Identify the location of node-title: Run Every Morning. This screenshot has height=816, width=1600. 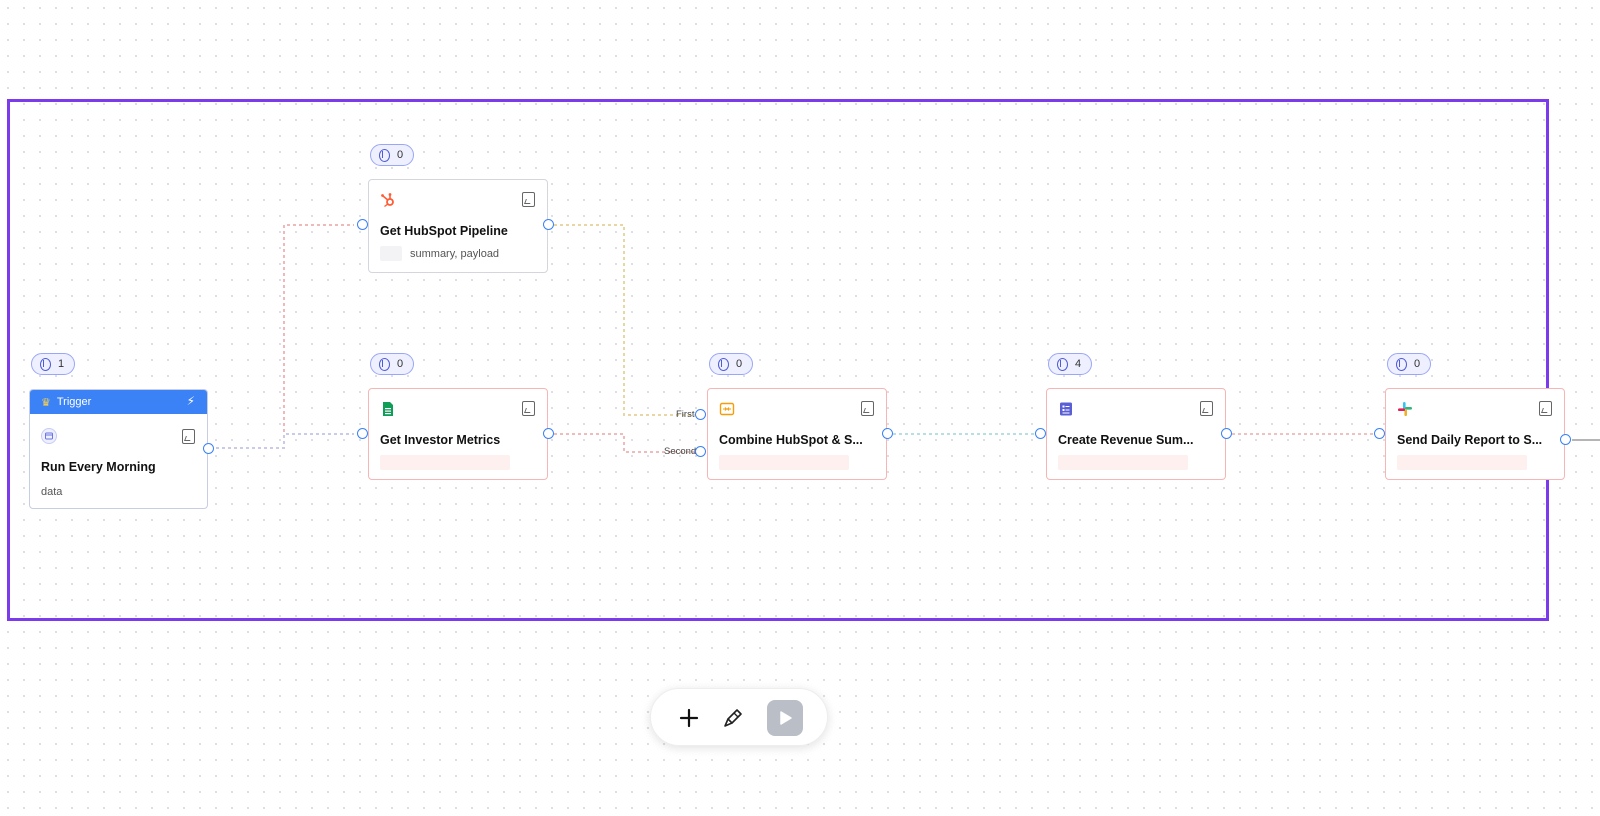
(98, 467).